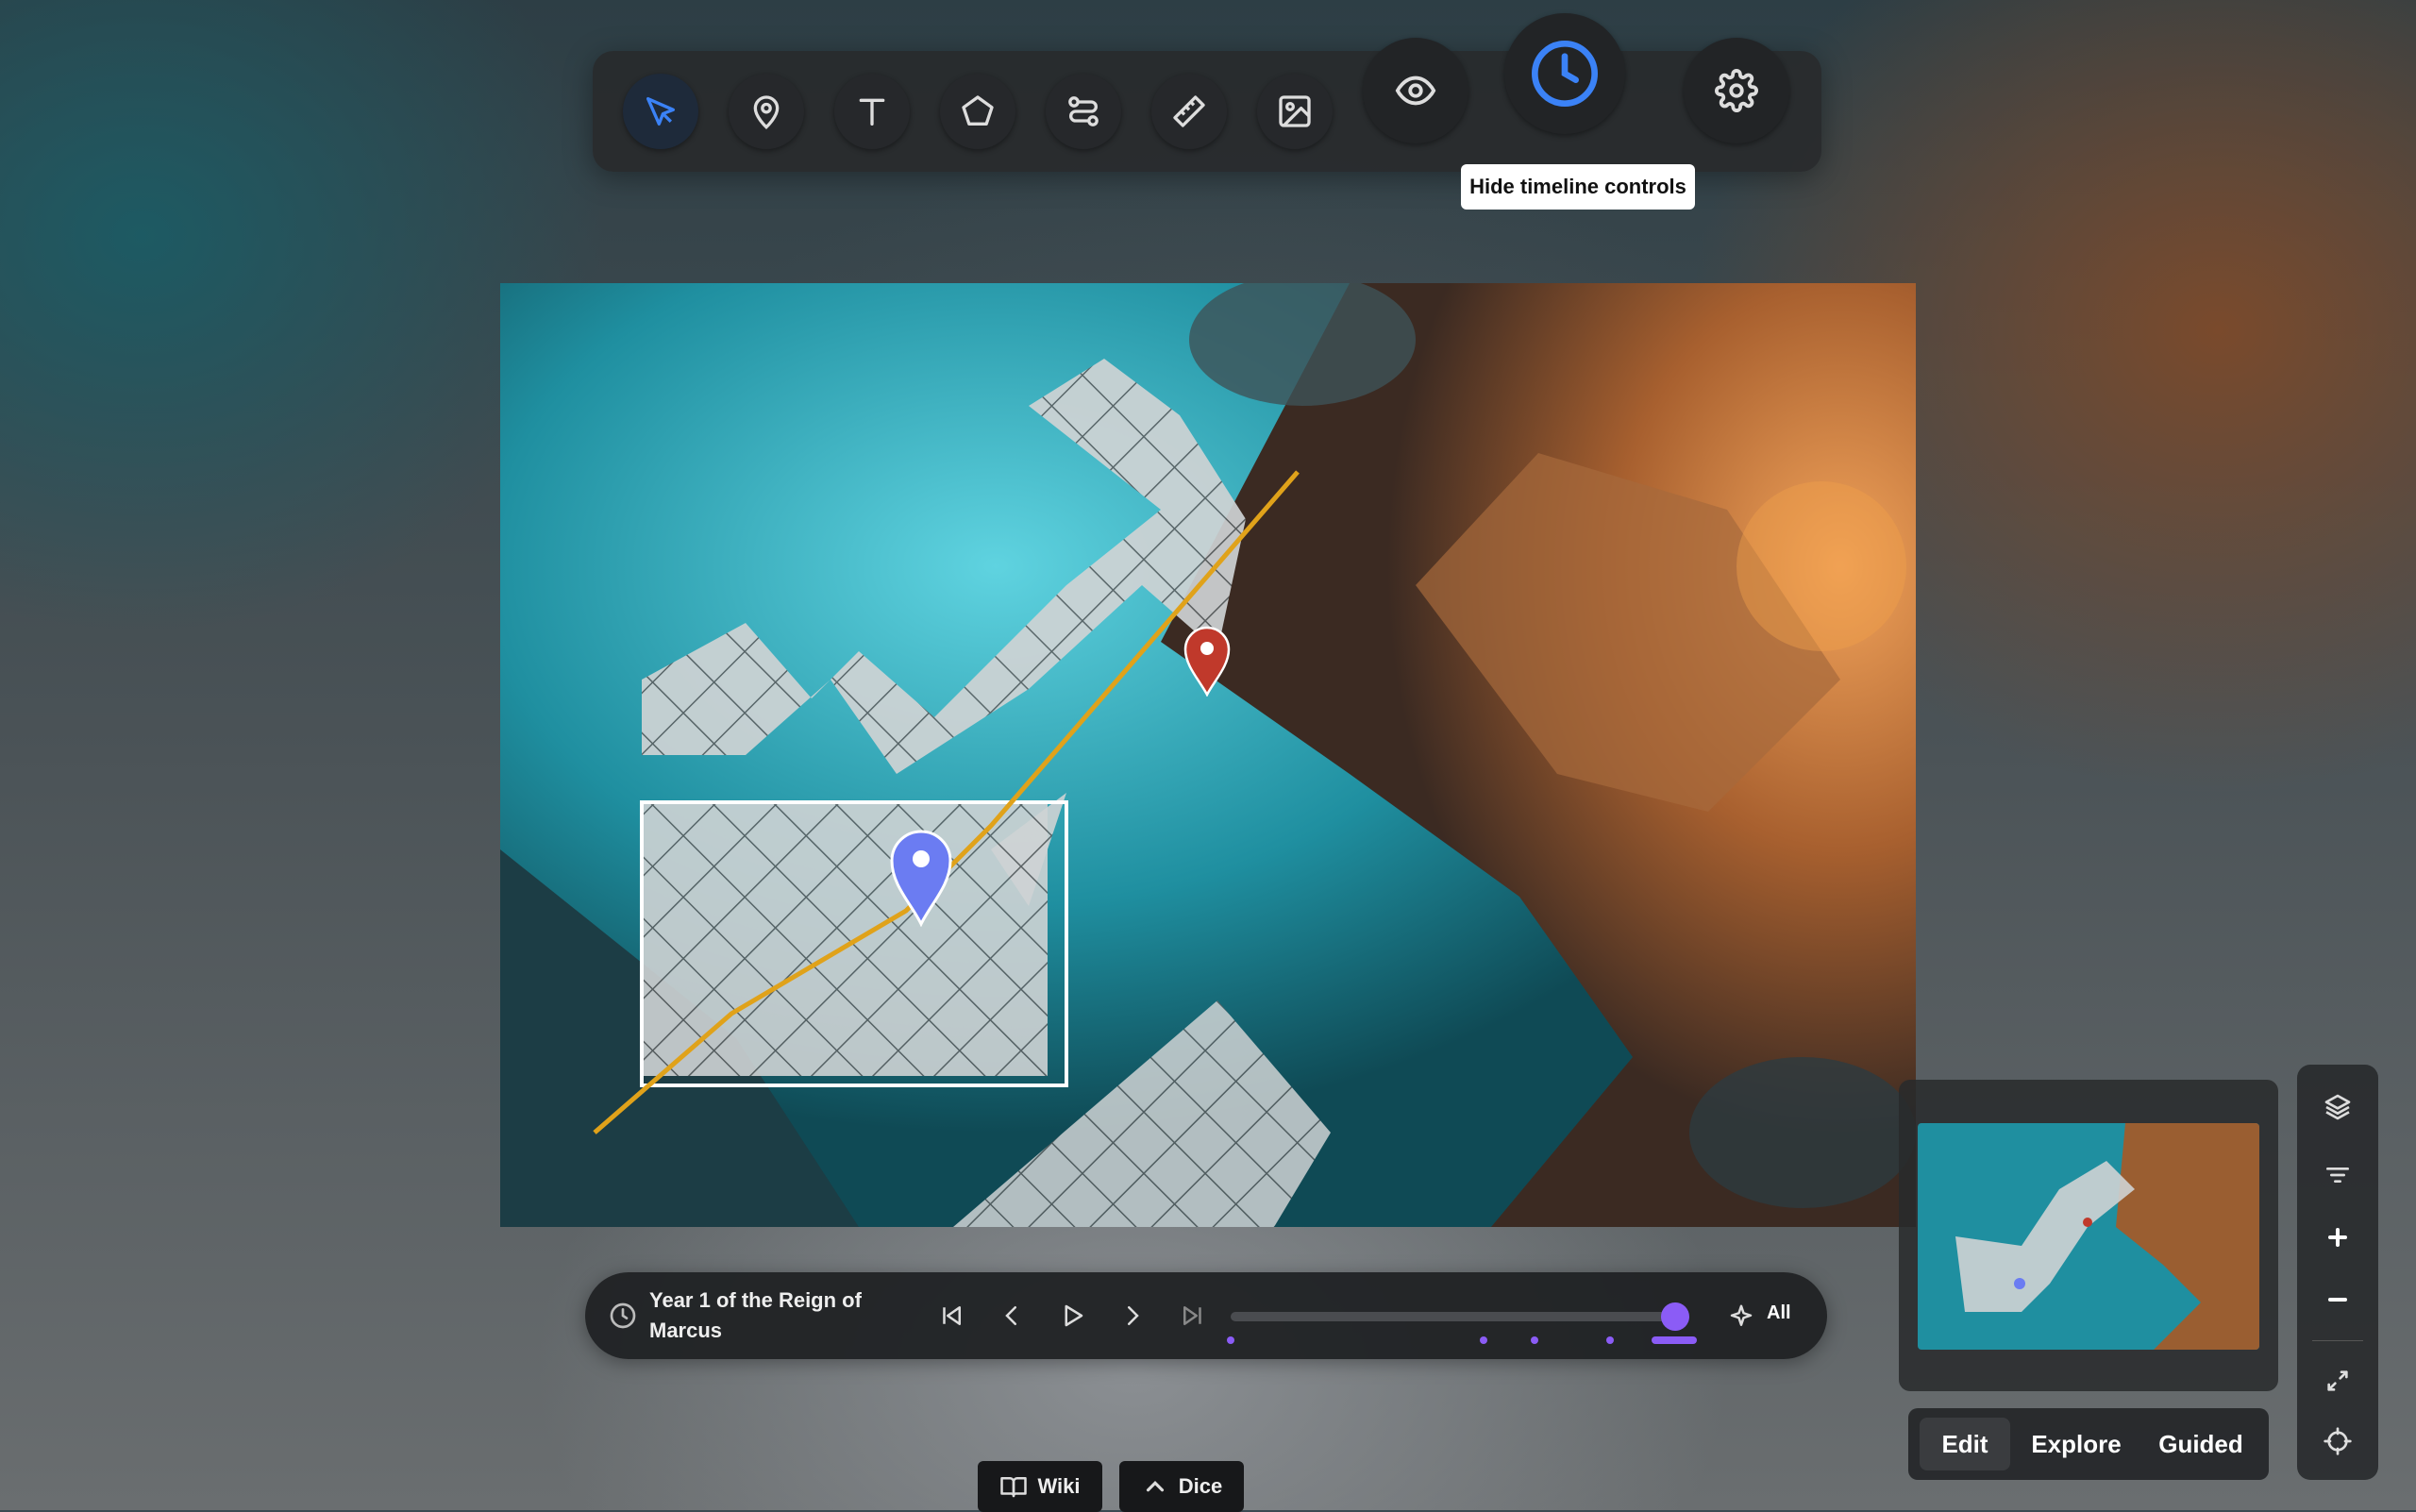  Describe the element at coordinates (1741, 1316) in the screenshot. I see `sparkle-icon` at that location.